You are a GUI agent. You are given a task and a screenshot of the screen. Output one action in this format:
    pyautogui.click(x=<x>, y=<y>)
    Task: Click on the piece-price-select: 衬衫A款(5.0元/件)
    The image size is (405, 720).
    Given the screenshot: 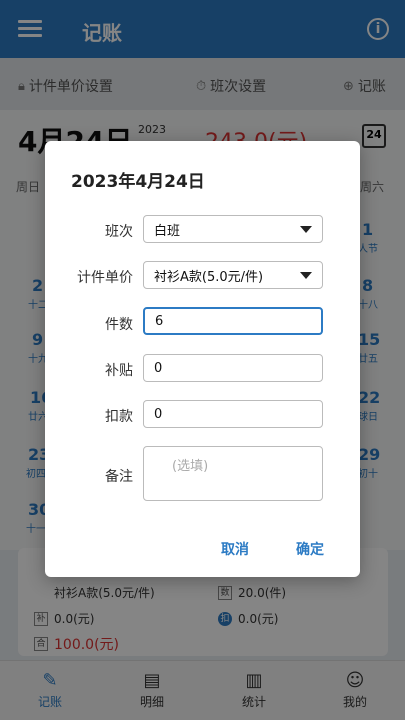 What is the action you would take?
    pyautogui.click(x=233, y=275)
    